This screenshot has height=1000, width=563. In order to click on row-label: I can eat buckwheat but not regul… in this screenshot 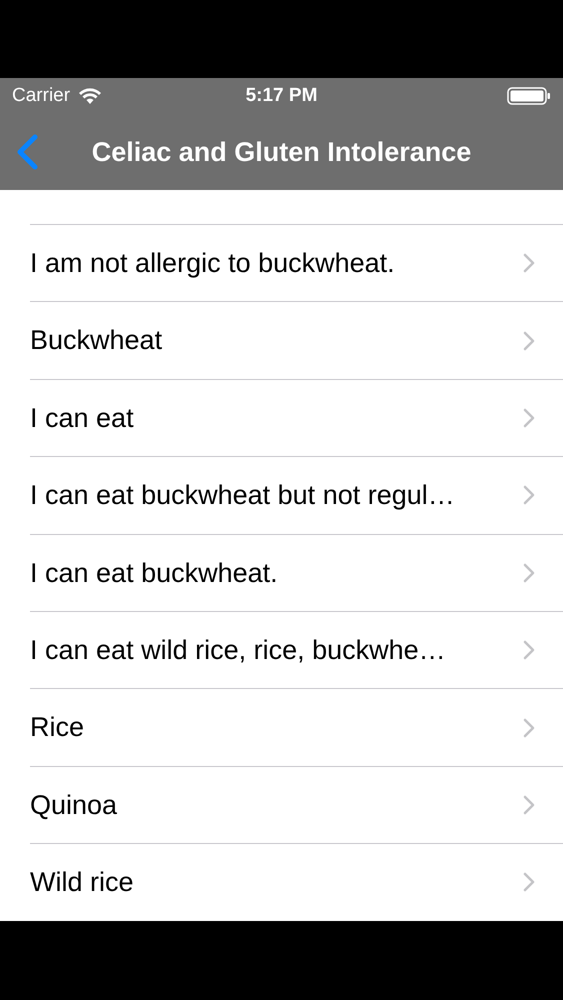, I will do `click(276, 495)`.